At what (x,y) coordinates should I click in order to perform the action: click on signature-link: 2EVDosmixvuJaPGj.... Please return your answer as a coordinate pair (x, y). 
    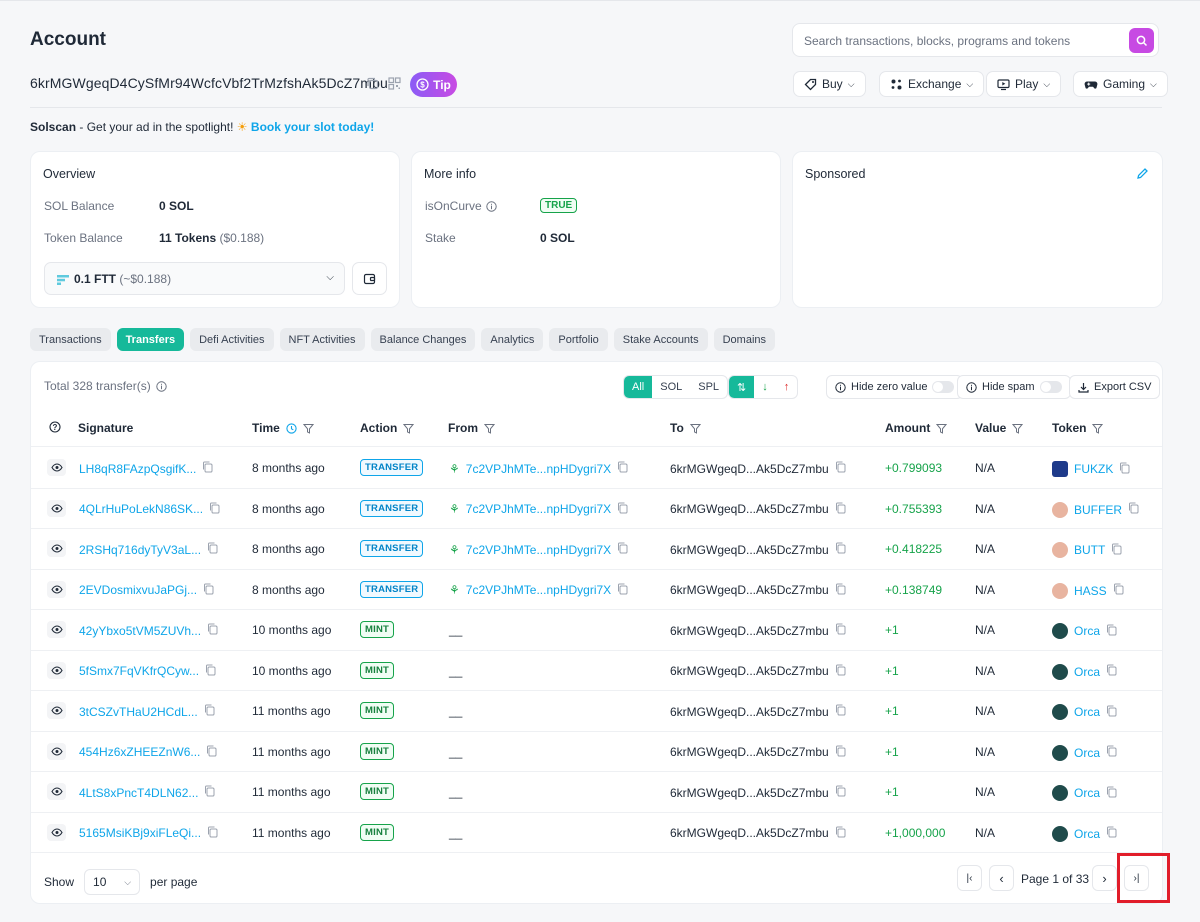
    Looking at the image, I should click on (138, 590).